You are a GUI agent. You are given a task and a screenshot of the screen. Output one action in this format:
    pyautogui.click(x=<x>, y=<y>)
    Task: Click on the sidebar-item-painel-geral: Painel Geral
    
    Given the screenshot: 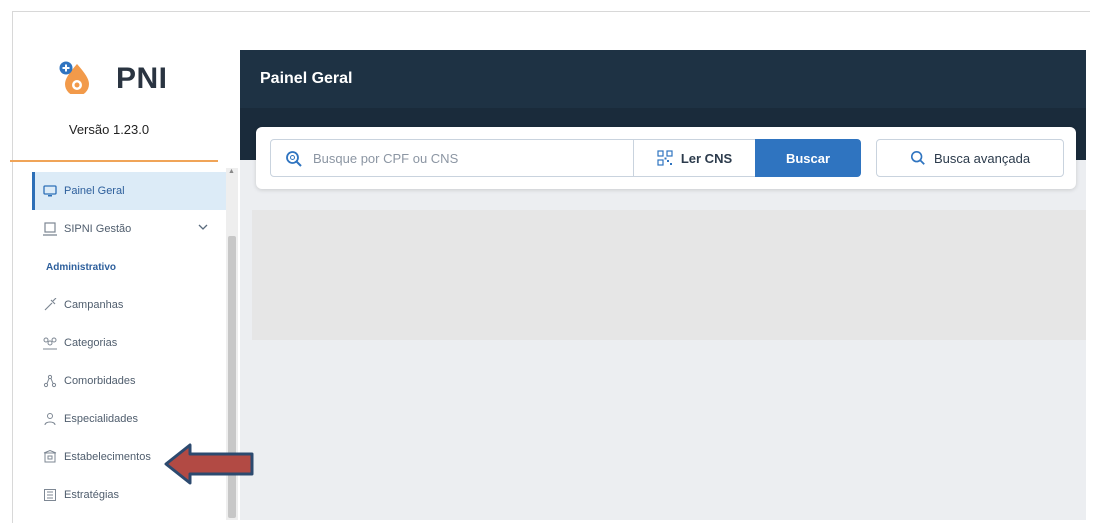 What is the action you would take?
    pyautogui.click(x=129, y=191)
    